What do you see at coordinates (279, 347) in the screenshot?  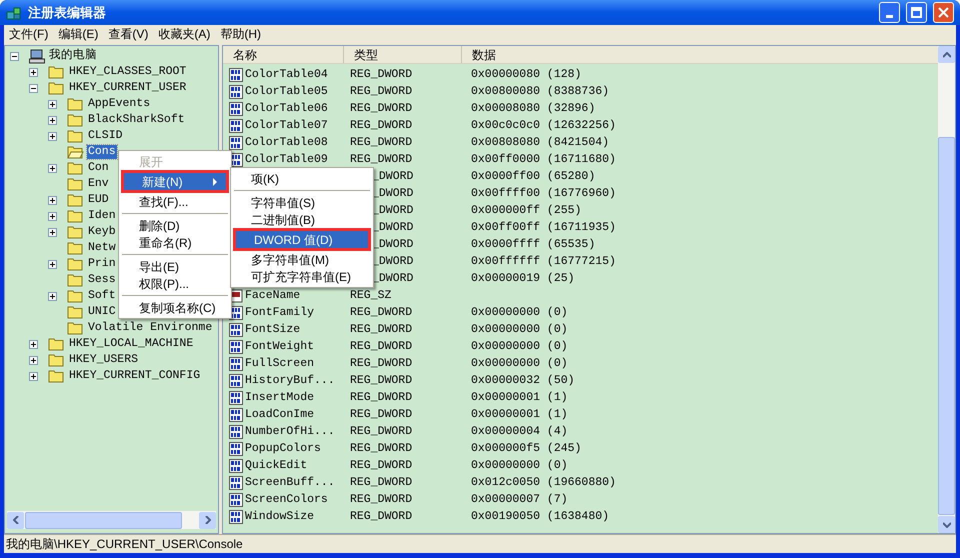 I see `value-name: FontWeight` at bounding box center [279, 347].